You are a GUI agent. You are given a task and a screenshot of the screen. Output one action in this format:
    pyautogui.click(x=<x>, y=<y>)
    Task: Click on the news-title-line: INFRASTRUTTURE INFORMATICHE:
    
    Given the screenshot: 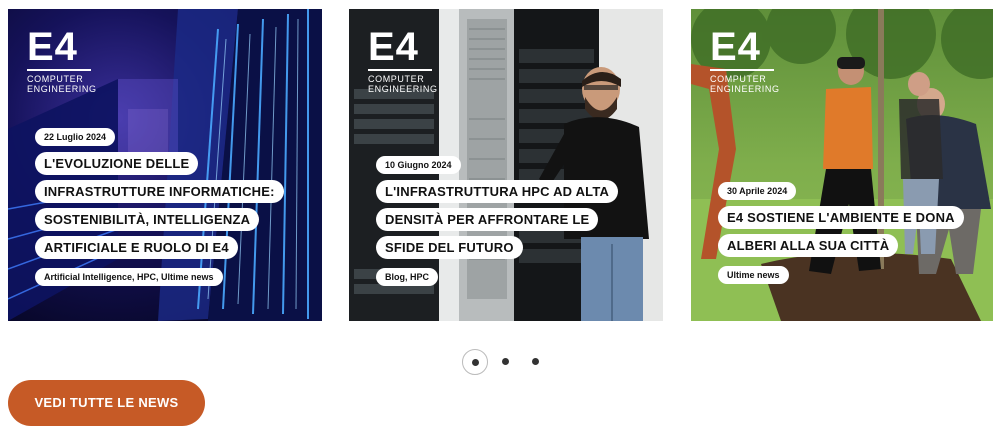 What is the action you would take?
    pyautogui.click(x=159, y=191)
    